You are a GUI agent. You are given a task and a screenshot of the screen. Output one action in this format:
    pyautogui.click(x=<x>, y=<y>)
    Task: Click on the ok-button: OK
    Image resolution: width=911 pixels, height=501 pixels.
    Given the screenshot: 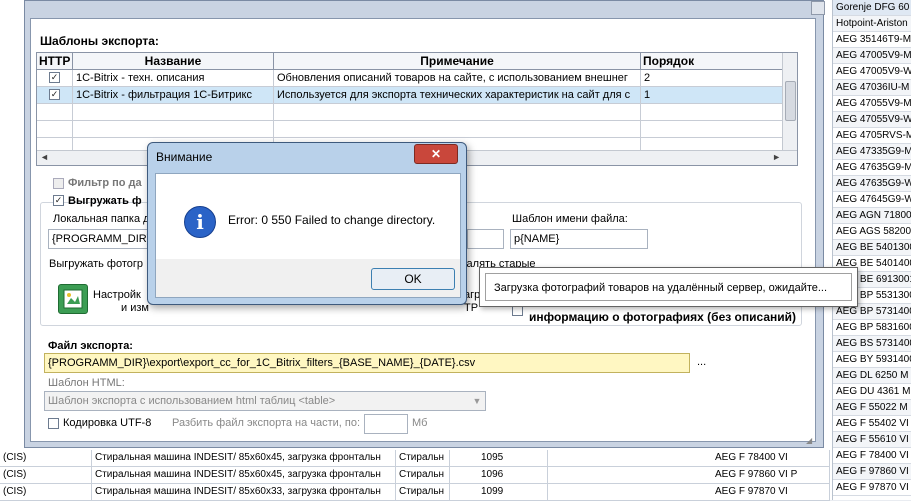 What is the action you would take?
    pyautogui.click(x=413, y=279)
    